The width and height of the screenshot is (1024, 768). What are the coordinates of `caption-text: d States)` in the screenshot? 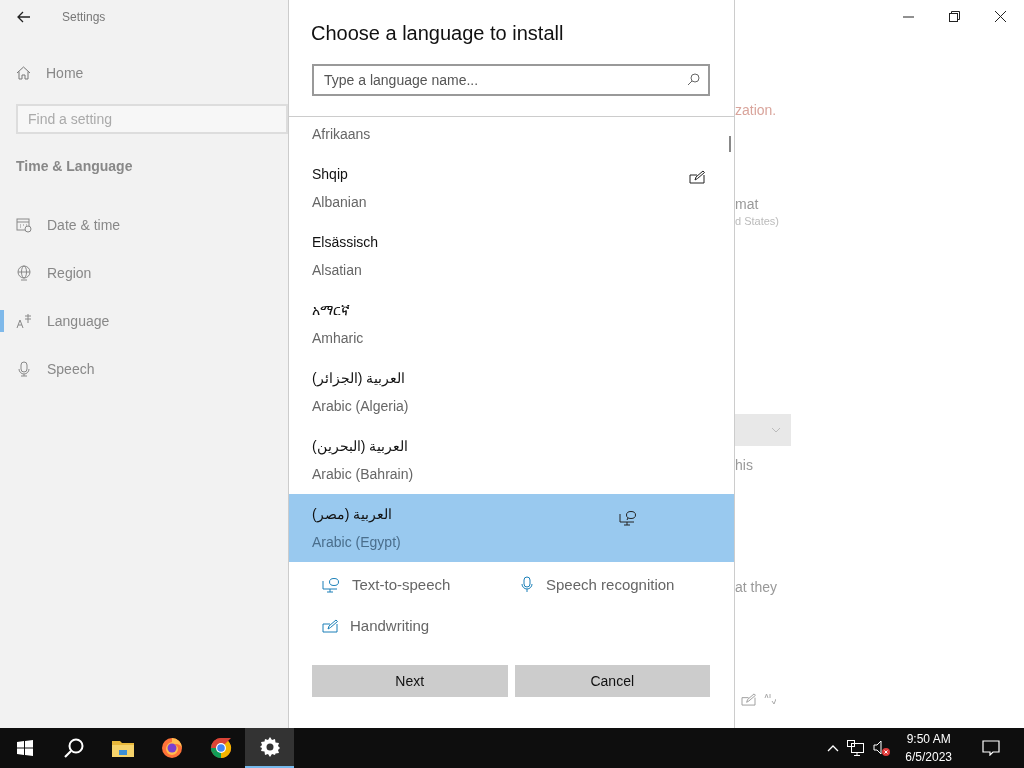 It's located at (757, 221).